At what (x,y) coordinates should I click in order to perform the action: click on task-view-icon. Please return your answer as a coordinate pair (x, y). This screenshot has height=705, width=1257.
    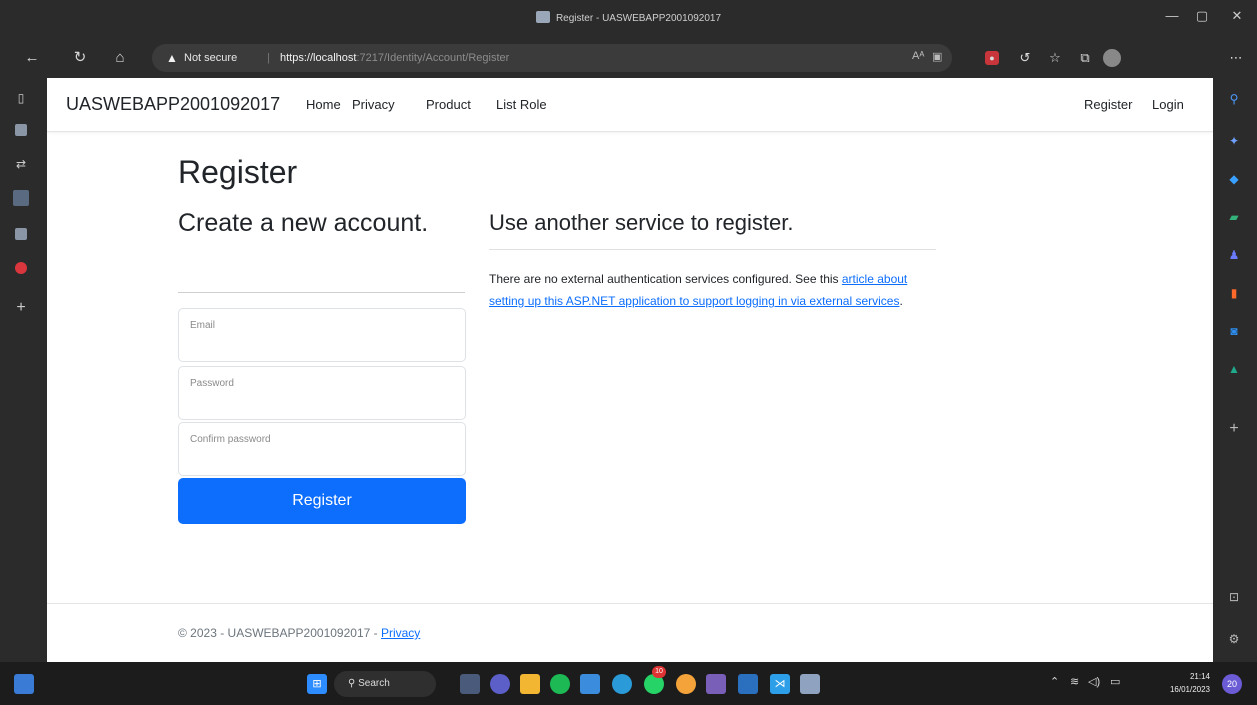
    Looking at the image, I should click on (470, 684).